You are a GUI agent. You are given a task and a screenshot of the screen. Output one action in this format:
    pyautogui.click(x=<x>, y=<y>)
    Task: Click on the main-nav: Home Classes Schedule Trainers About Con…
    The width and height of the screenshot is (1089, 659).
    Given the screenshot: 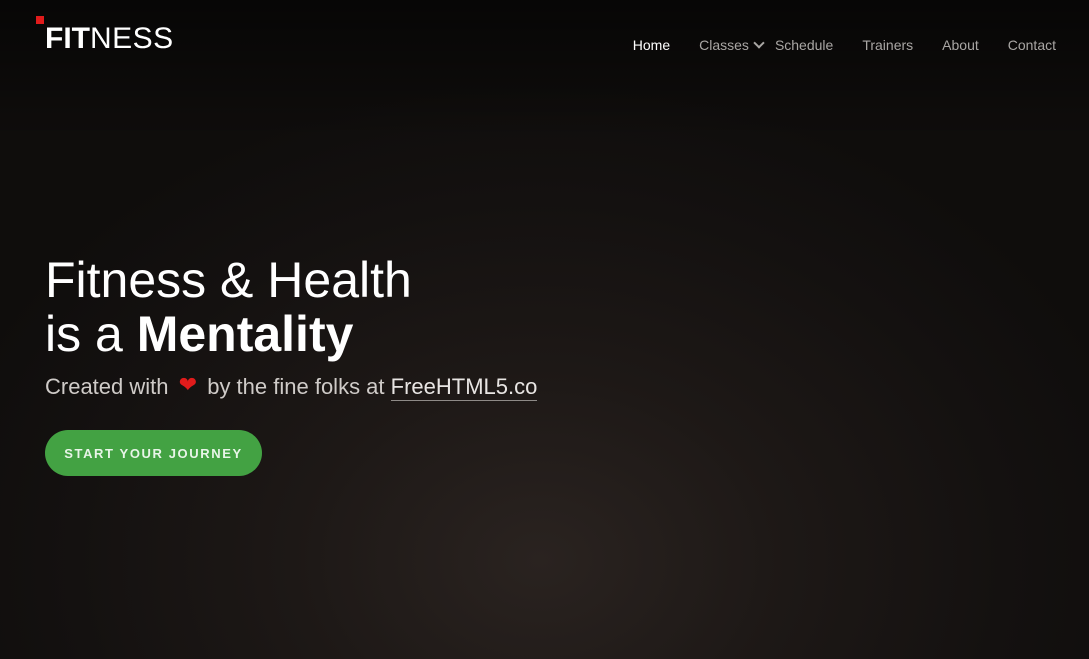 What is the action you would take?
    pyautogui.click(x=844, y=45)
    